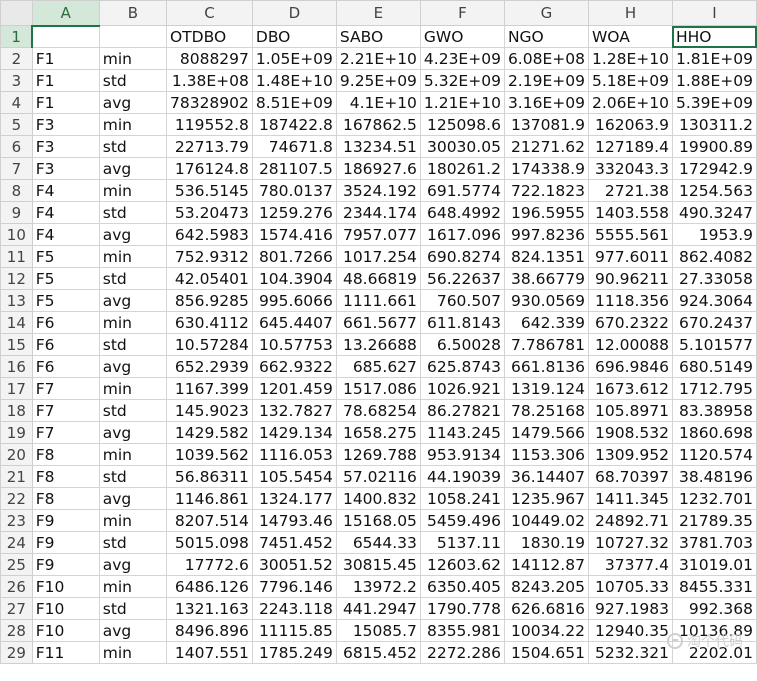  I want to click on cell: 752.9312, so click(209, 256).